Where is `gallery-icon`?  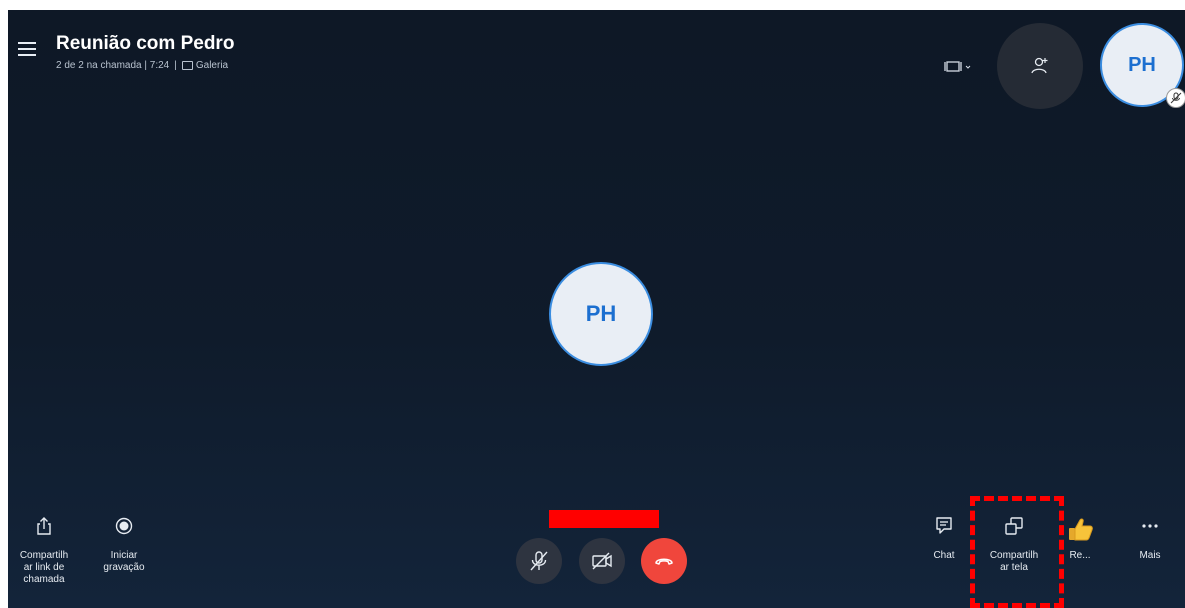
gallery-icon is located at coordinates (187, 65).